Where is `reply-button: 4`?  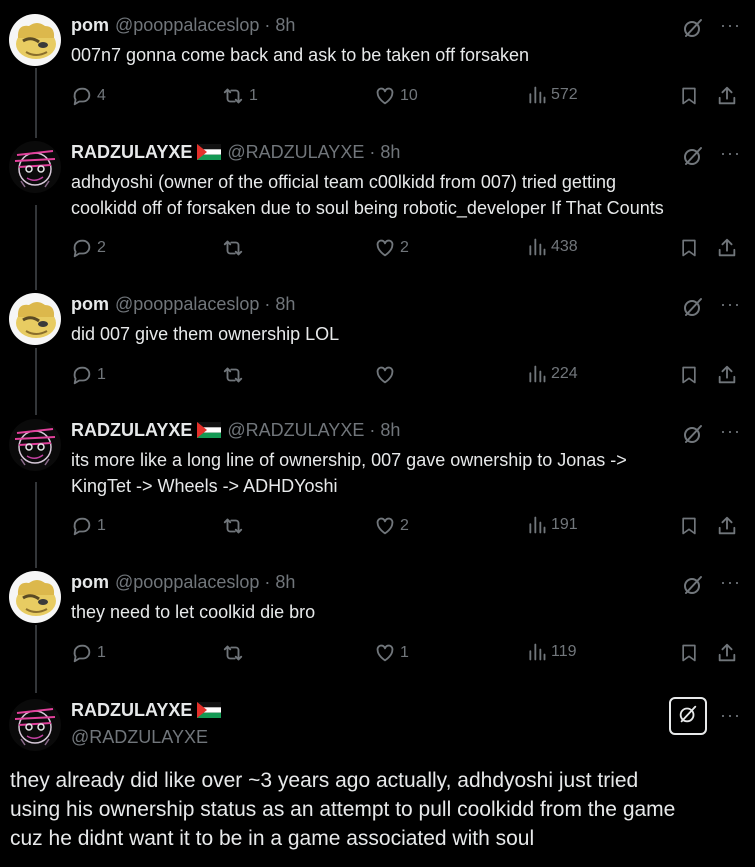
reply-button: 4 is located at coordinates (88, 96).